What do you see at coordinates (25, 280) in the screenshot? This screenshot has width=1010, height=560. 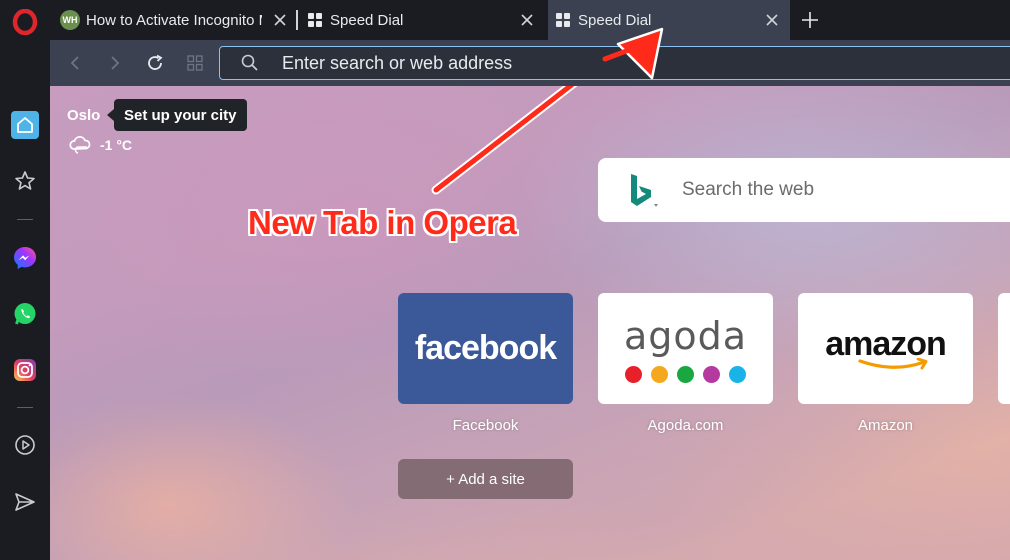 I see `sidebar` at bounding box center [25, 280].